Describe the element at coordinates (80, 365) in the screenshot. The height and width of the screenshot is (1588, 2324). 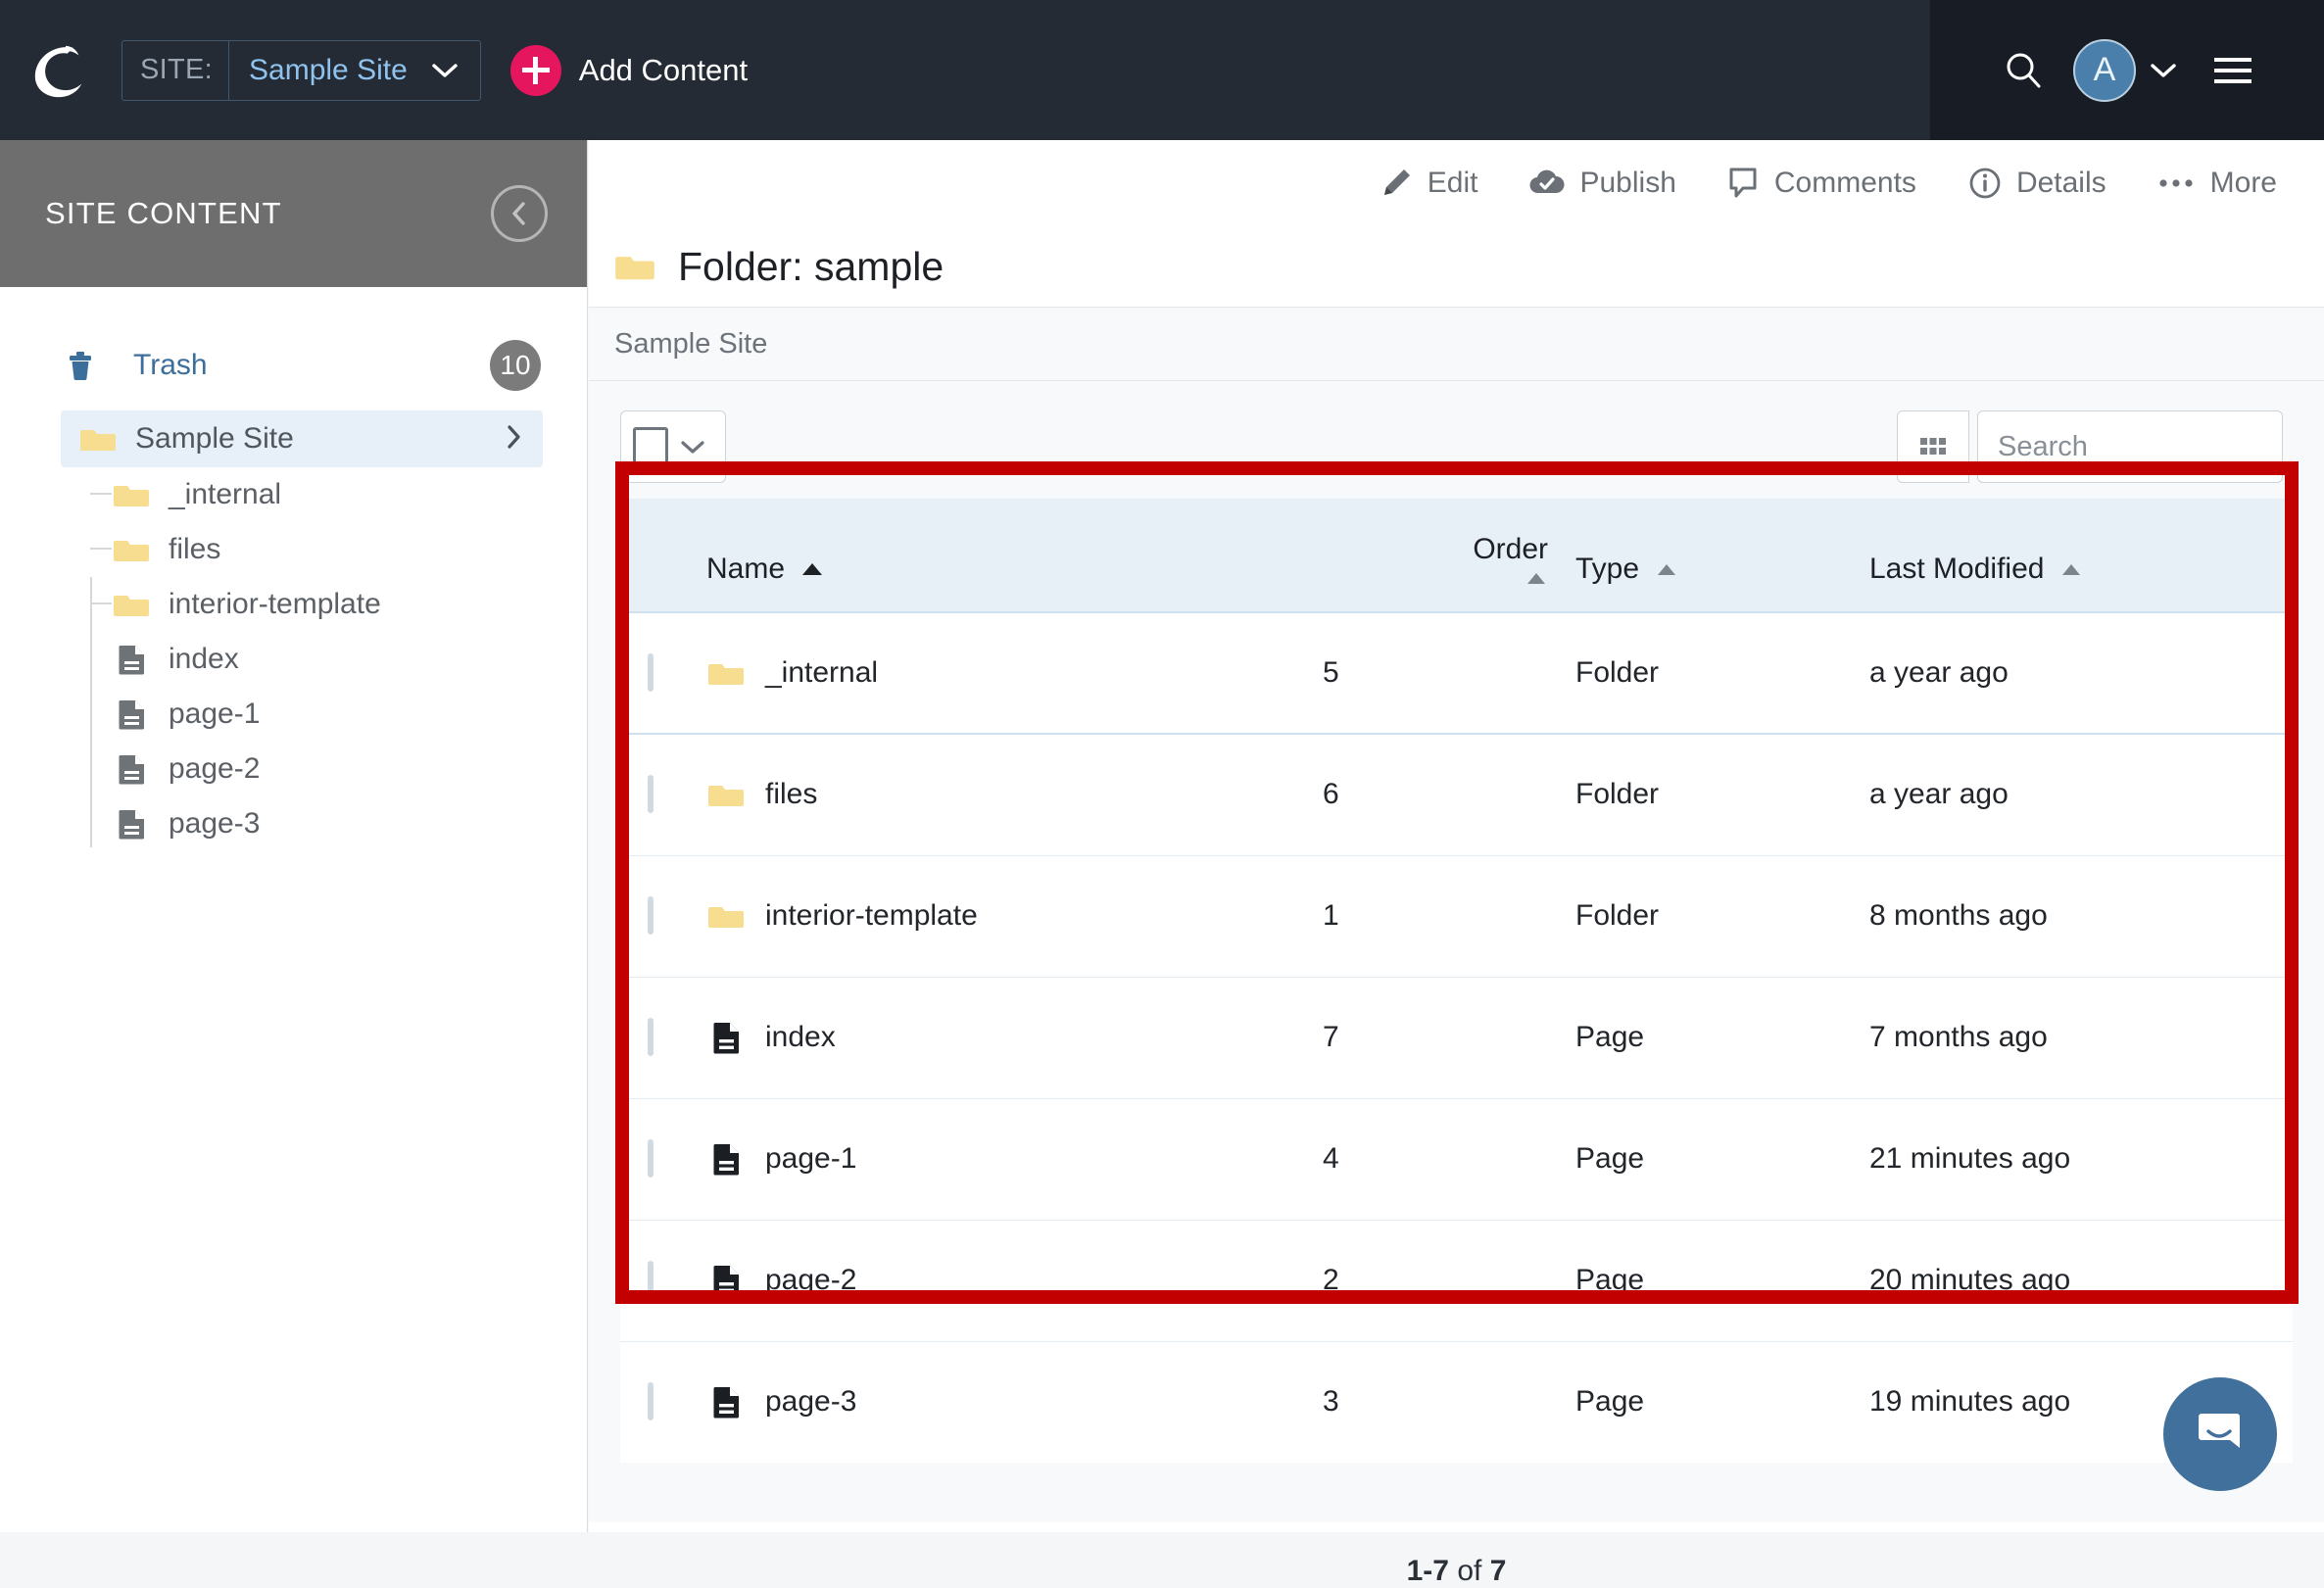
I see `trash-icon` at that location.